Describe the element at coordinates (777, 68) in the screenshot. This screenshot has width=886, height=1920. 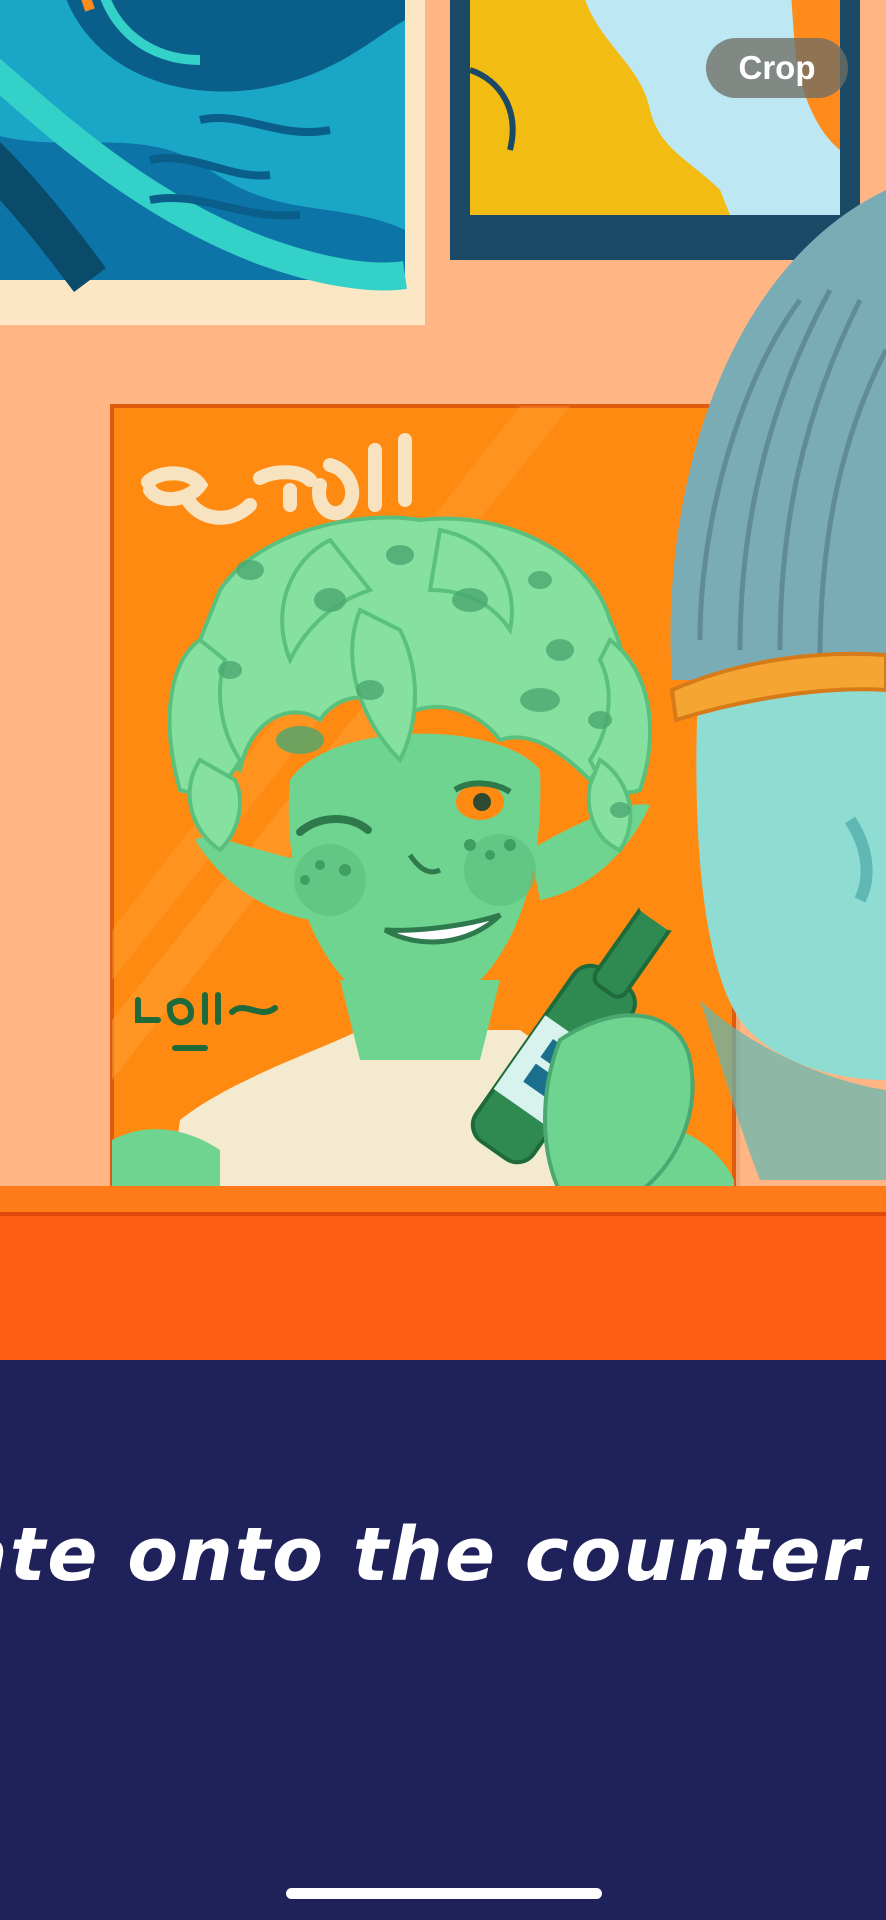
I see `crop-button: Crop` at that location.